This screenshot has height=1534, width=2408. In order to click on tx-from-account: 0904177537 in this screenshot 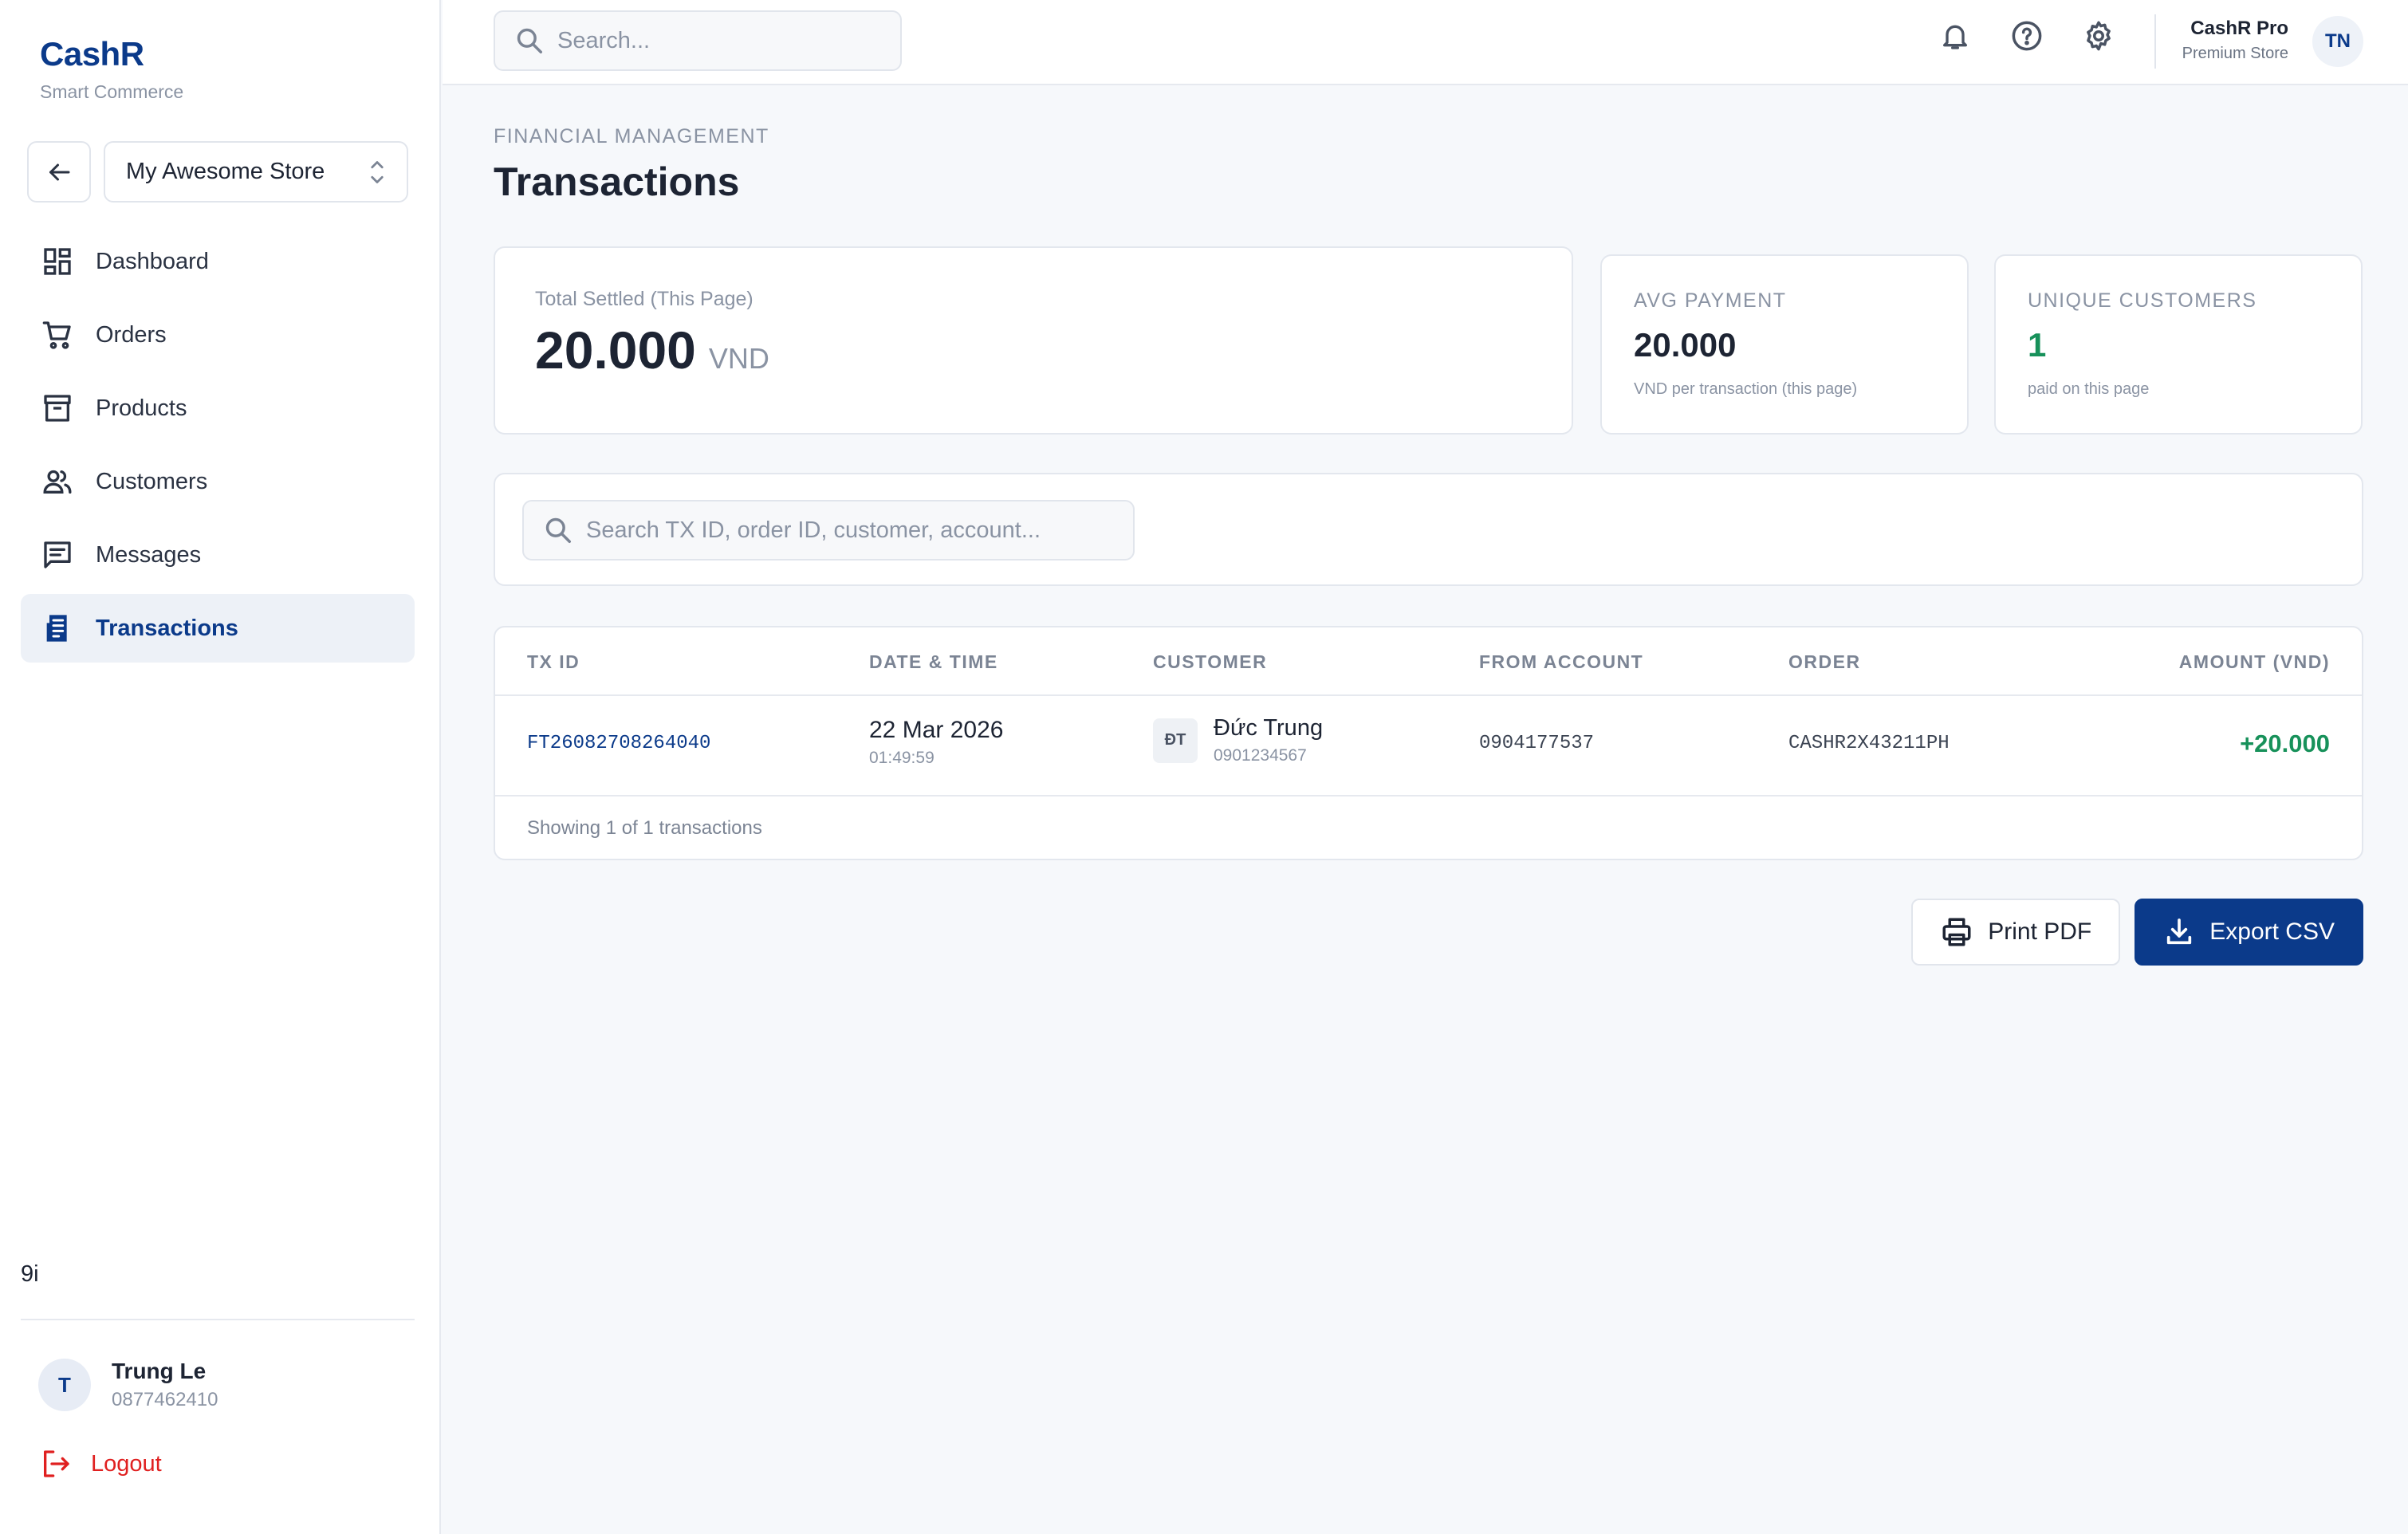, I will do `click(1537, 743)`.